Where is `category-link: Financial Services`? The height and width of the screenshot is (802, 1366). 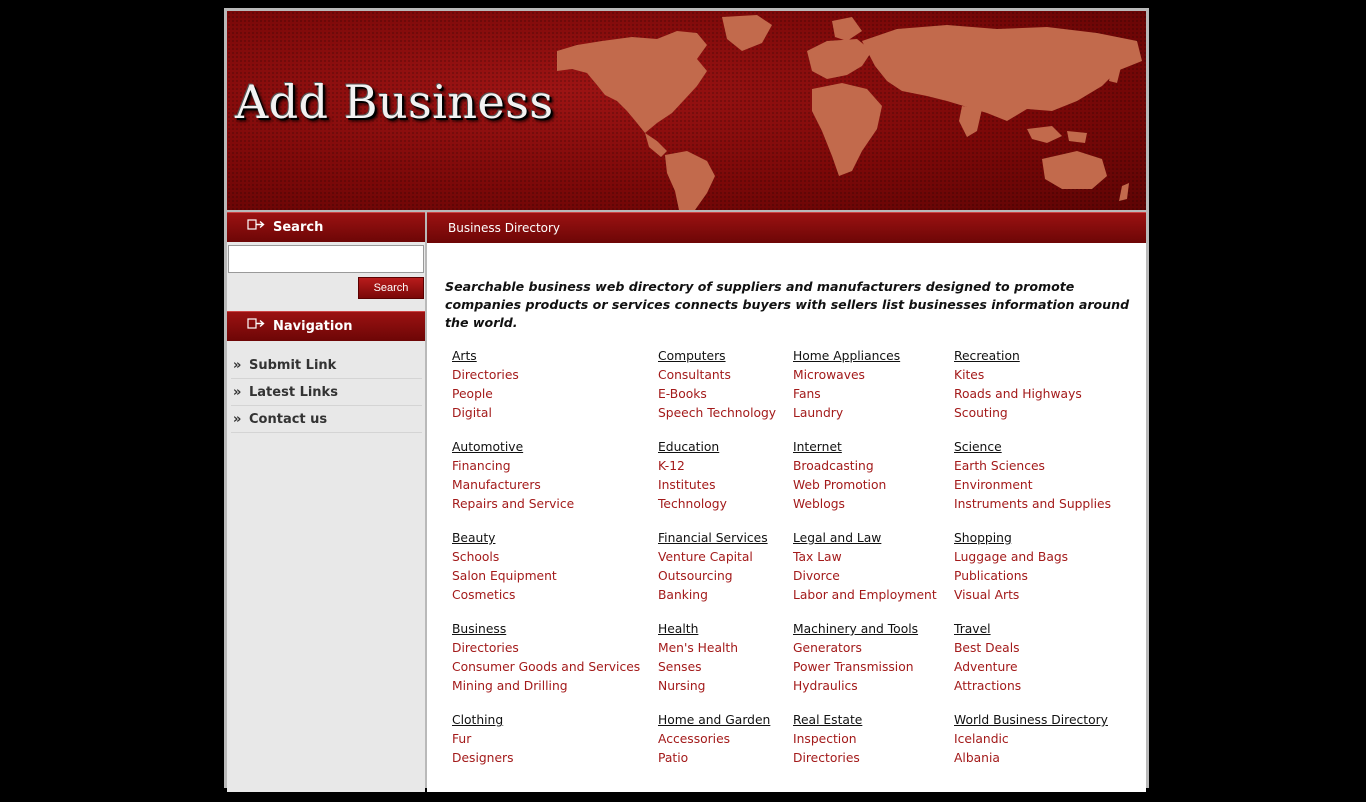 category-link: Financial Services is located at coordinates (717, 538).